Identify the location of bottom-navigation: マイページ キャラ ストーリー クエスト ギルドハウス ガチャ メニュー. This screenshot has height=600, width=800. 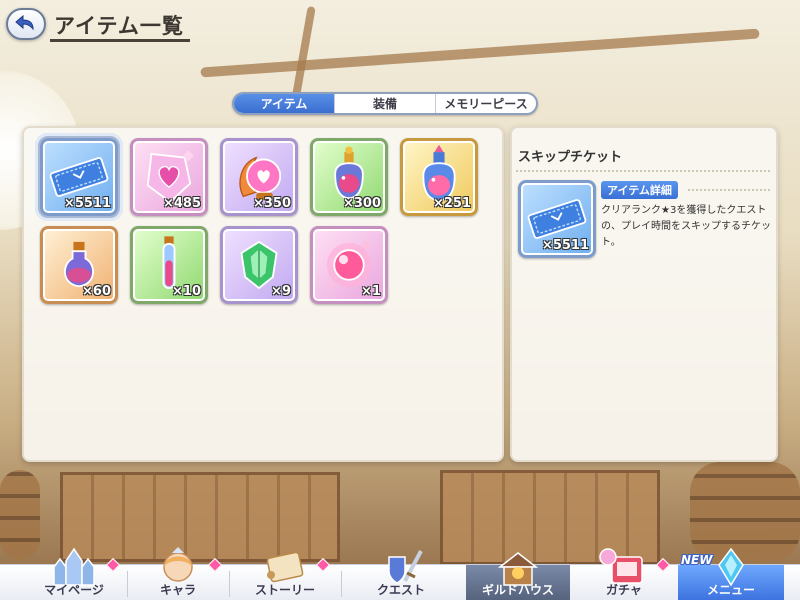
(400, 573).